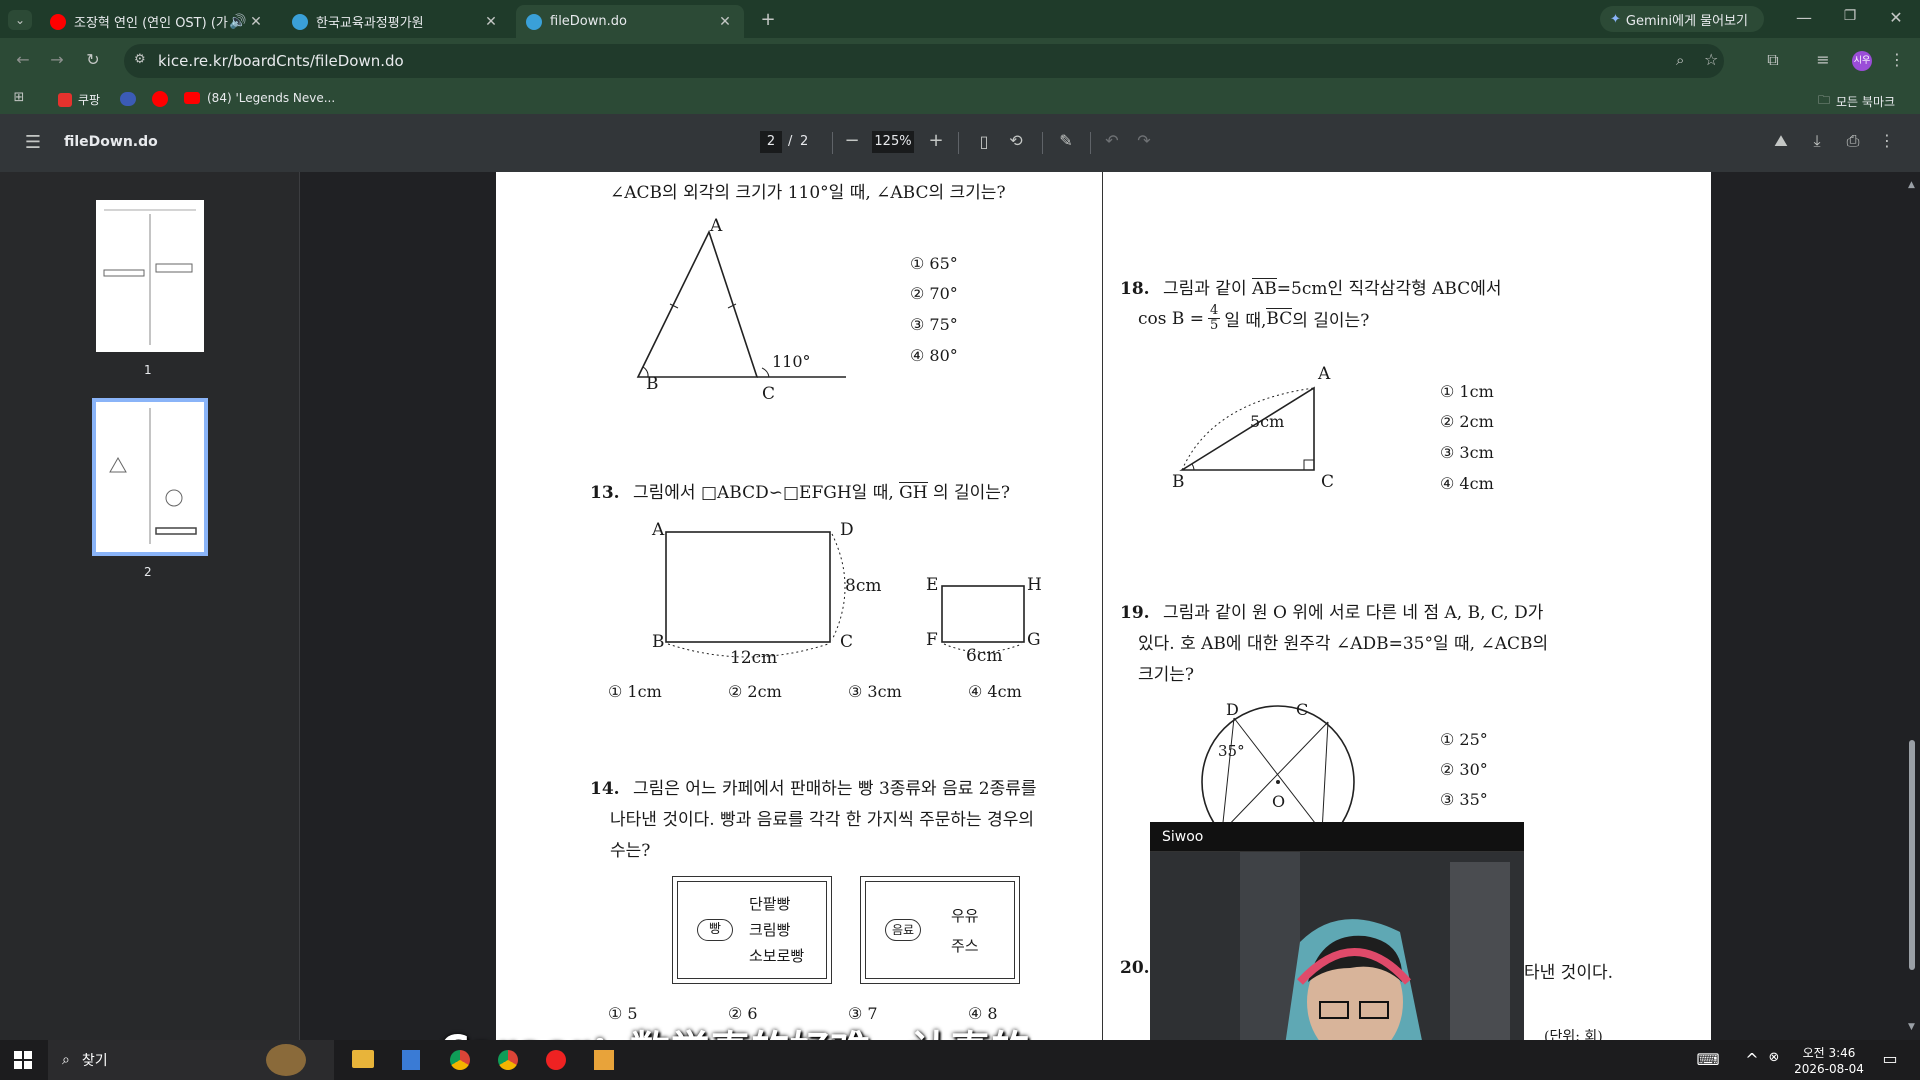 The image size is (1920, 1080). What do you see at coordinates (1890, 1058) in the screenshot?
I see `notification-icon: ▭` at bounding box center [1890, 1058].